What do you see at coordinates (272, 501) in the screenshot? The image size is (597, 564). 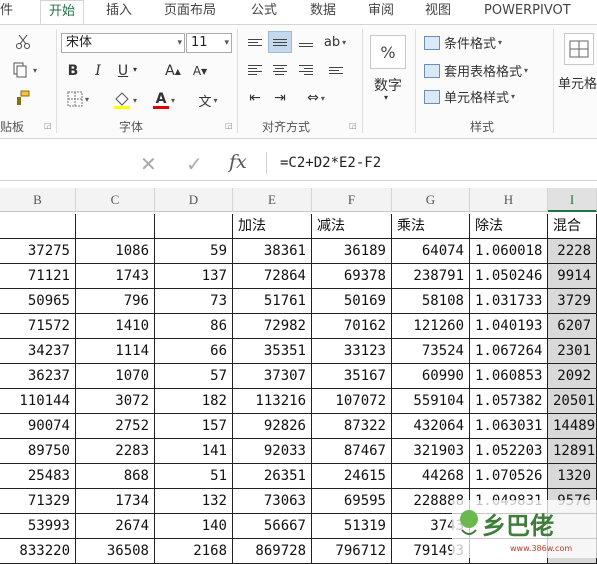 I see `grid-cell: 73063` at bounding box center [272, 501].